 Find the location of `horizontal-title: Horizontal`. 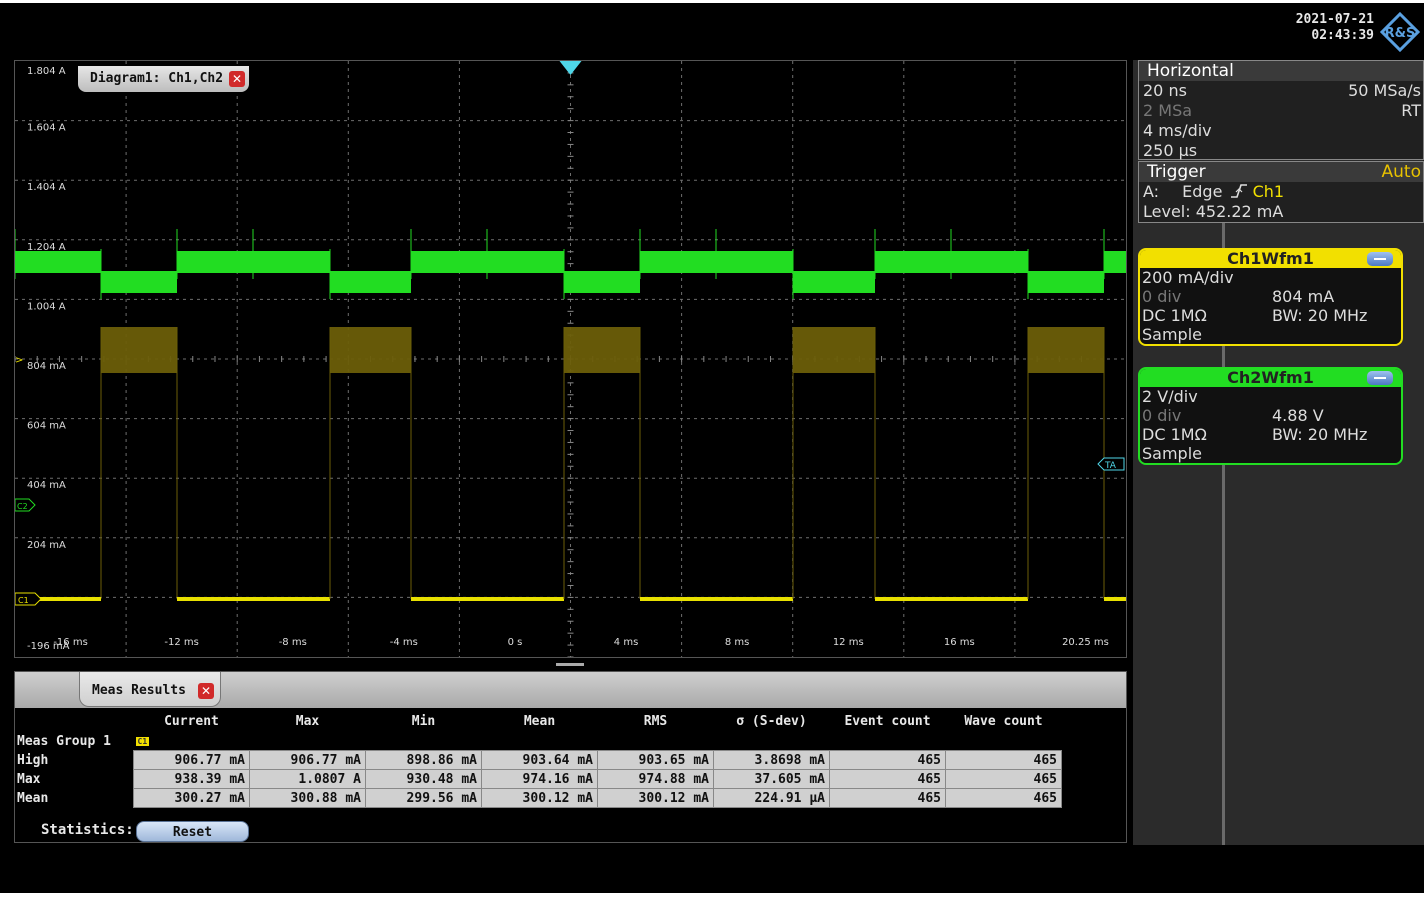

horizontal-title: Horizontal is located at coordinates (1281, 71).